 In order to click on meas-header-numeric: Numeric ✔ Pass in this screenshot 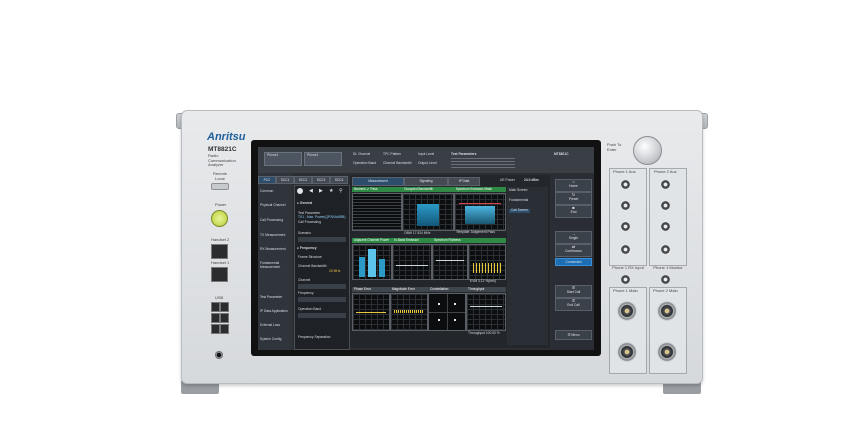, I will do `click(377, 189)`.